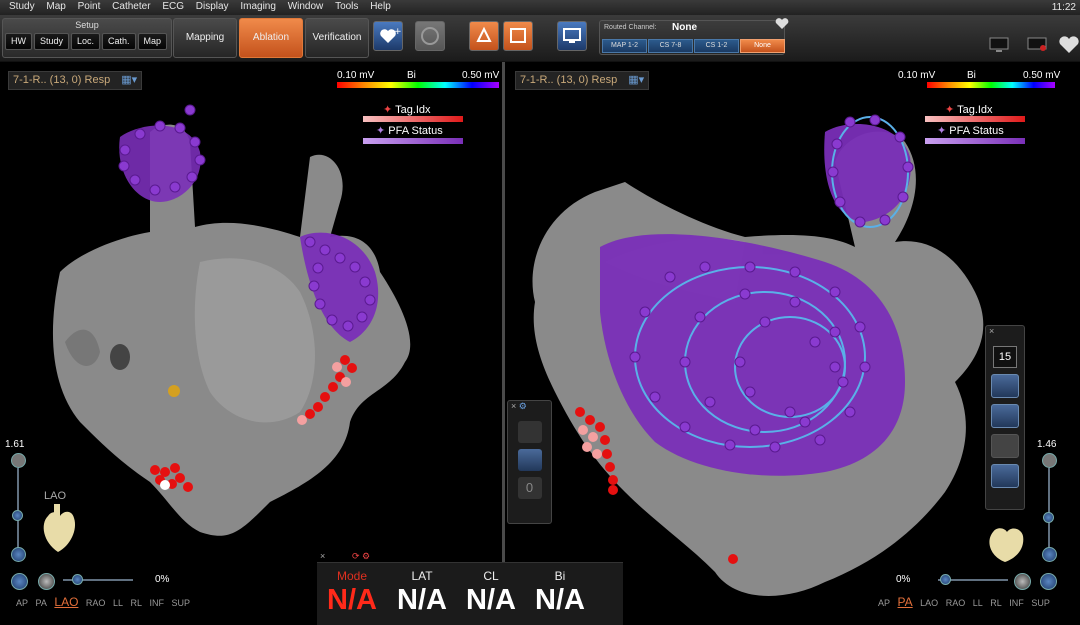 The width and height of the screenshot is (1080, 625). I want to click on channel-map12-button: MAP 1-2, so click(624, 46).